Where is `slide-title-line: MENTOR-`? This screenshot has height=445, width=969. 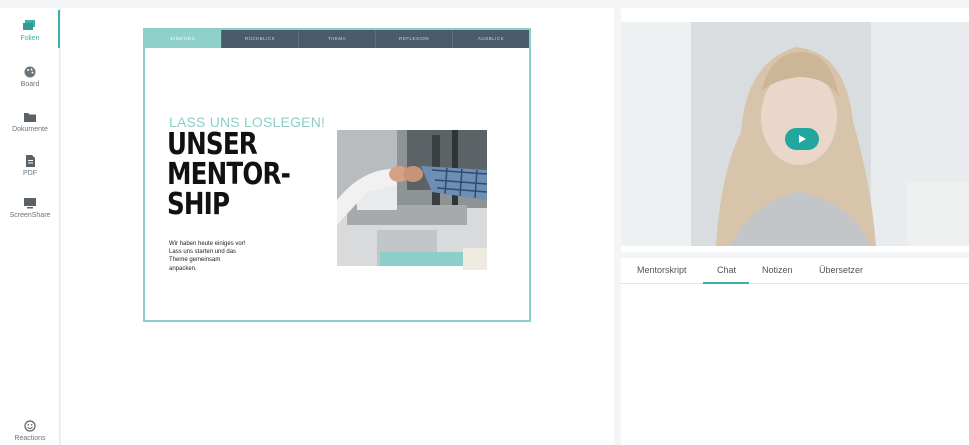 slide-title-line: MENTOR- is located at coordinates (229, 174).